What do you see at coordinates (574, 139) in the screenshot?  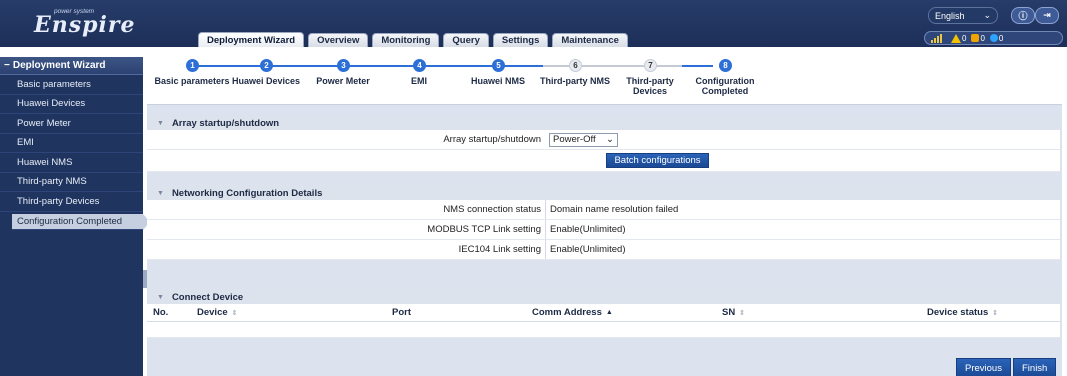 I see `array-startup-value: Power-Off` at bounding box center [574, 139].